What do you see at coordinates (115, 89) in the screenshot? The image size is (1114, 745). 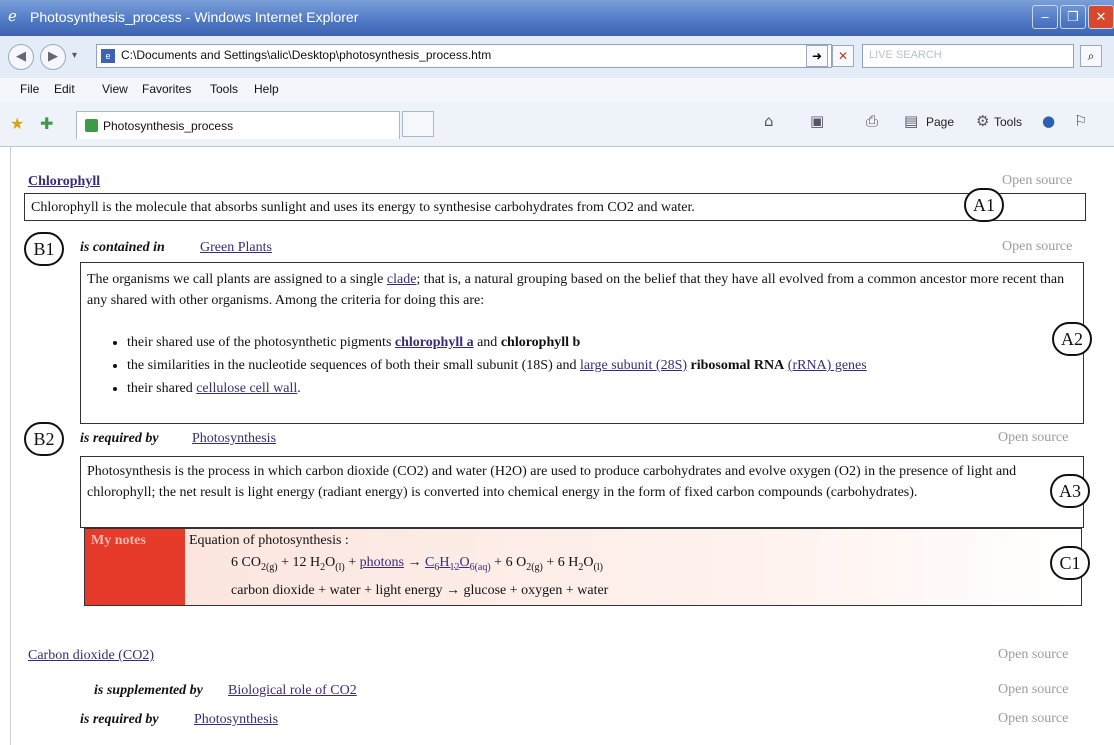 I see `menu-view: View` at bounding box center [115, 89].